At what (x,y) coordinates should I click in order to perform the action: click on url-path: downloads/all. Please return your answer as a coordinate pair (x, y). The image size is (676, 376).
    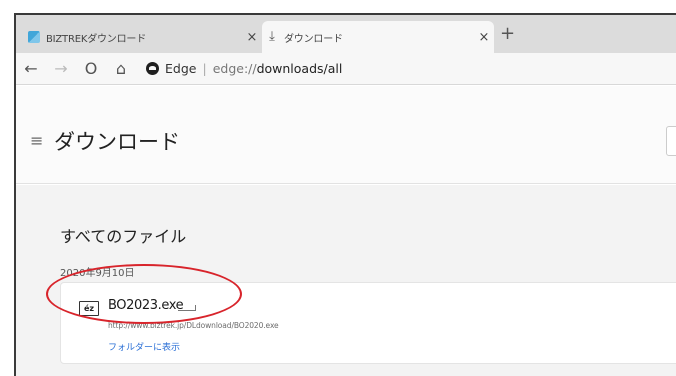
    Looking at the image, I should click on (299, 68).